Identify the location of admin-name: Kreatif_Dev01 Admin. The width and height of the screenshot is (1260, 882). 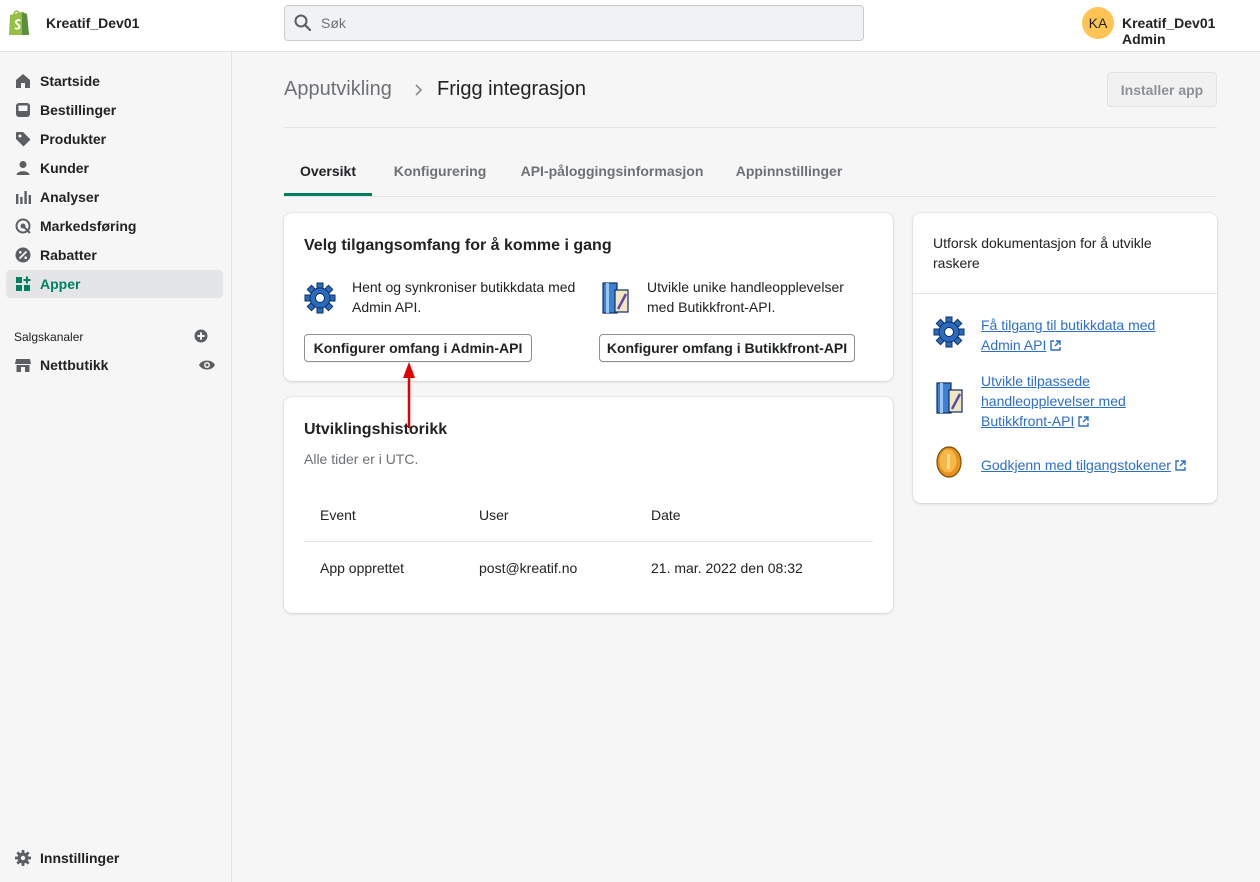
(1191, 31).